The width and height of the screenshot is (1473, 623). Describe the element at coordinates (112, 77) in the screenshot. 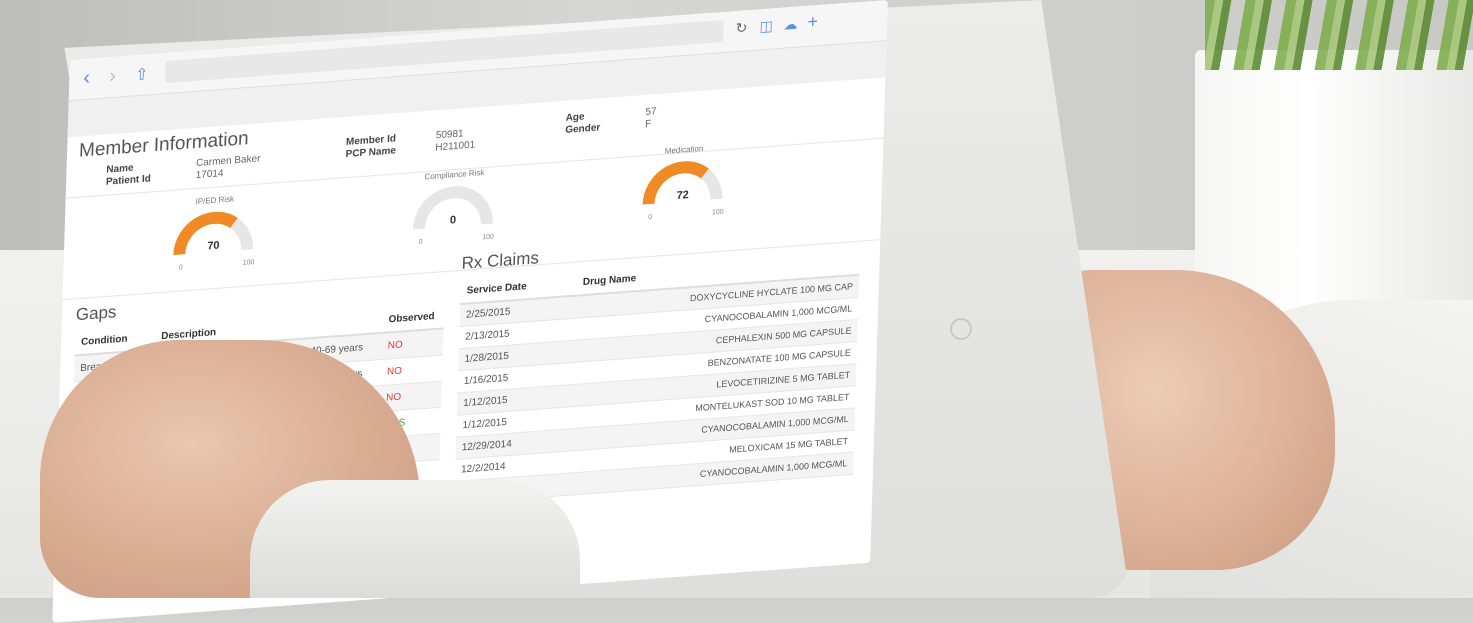

I see `forward-icon: ›` at that location.